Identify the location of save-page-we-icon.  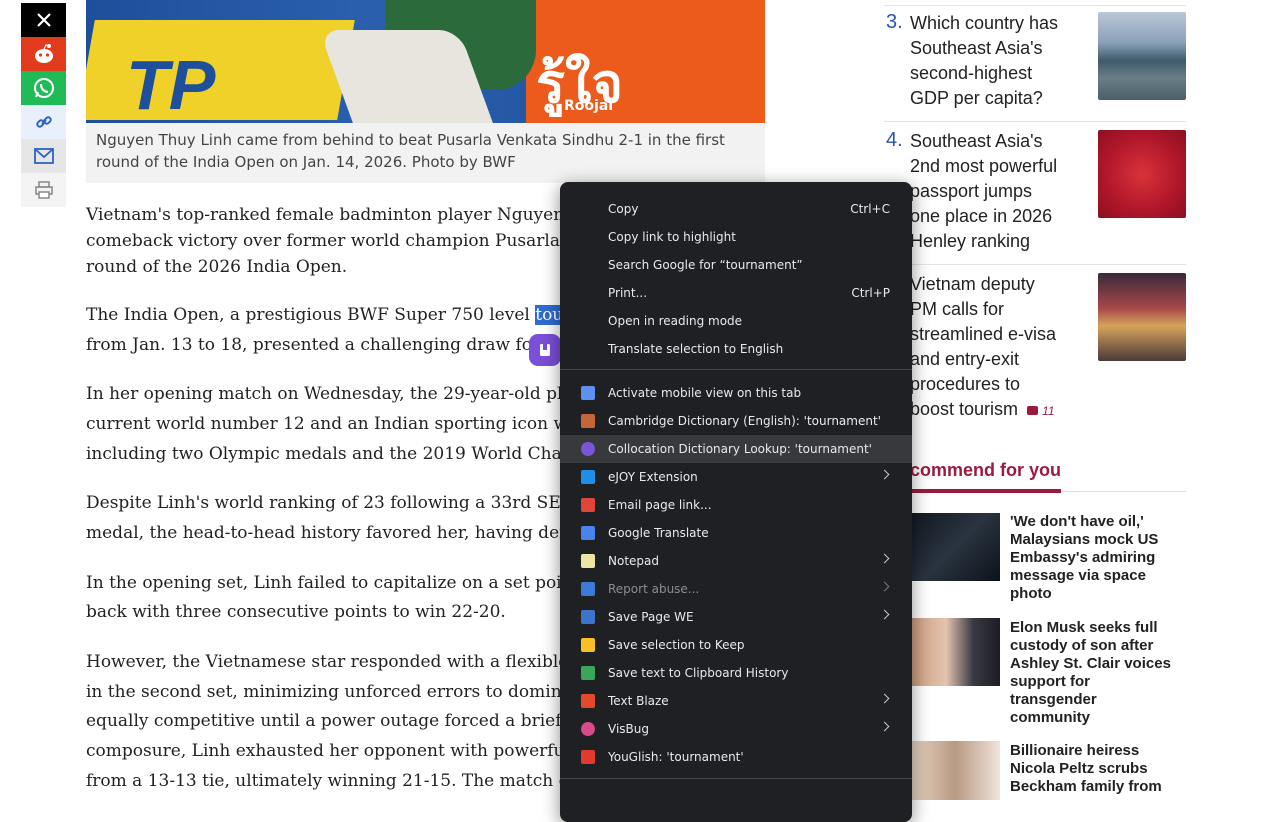
(588, 617).